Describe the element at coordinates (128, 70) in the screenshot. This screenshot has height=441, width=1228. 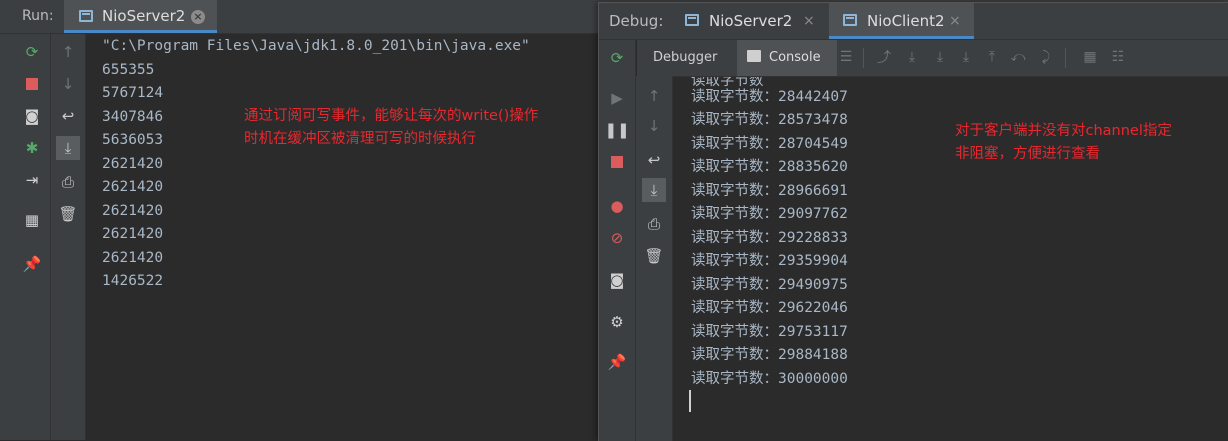
I see `output-line: 655355` at that location.